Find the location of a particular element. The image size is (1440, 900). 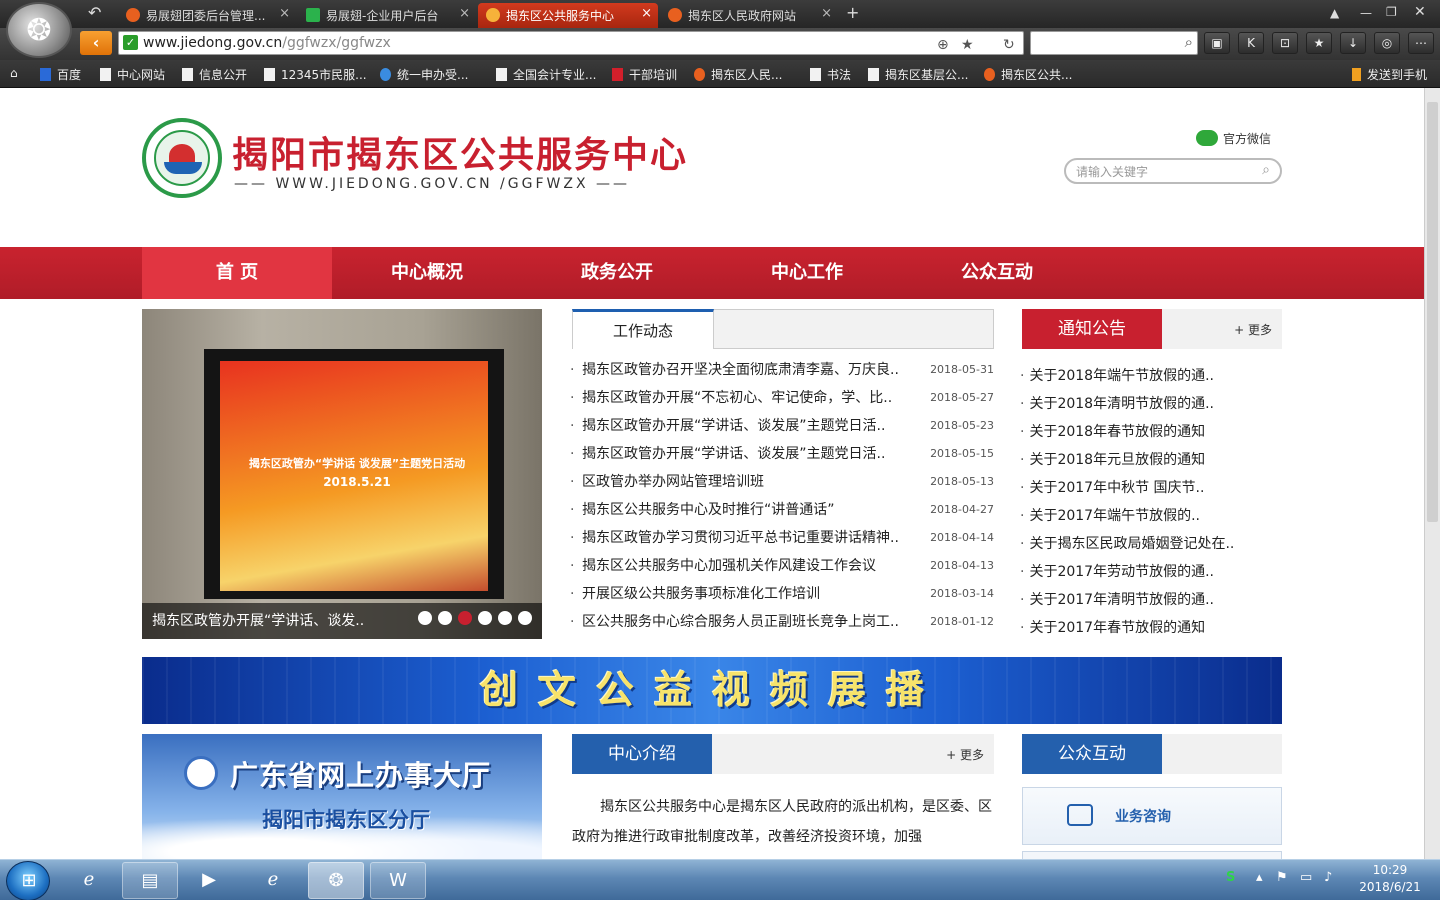

news-item: · 区政管办举办网站管理培训班 2018-05-13 is located at coordinates (783, 482).